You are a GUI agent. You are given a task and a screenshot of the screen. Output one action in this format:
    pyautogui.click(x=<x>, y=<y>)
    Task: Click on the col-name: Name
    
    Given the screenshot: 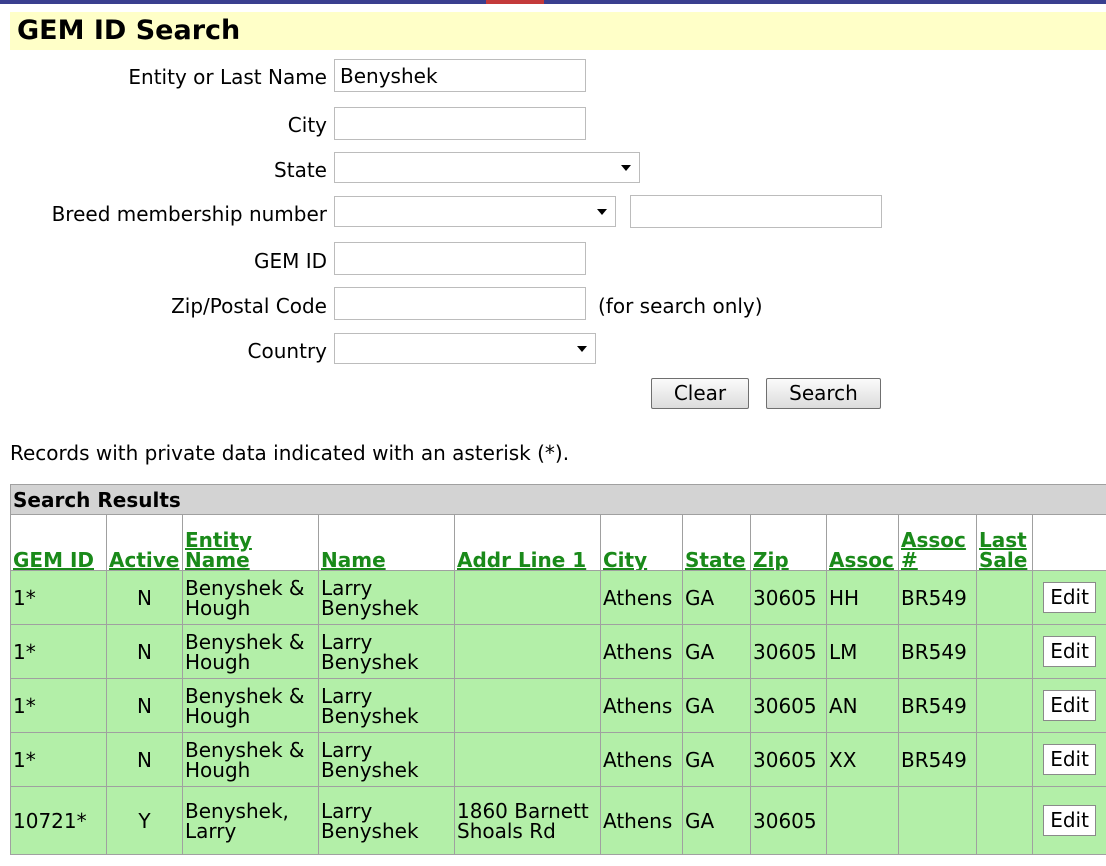 What is the action you would take?
    pyautogui.click(x=386, y=542)
    